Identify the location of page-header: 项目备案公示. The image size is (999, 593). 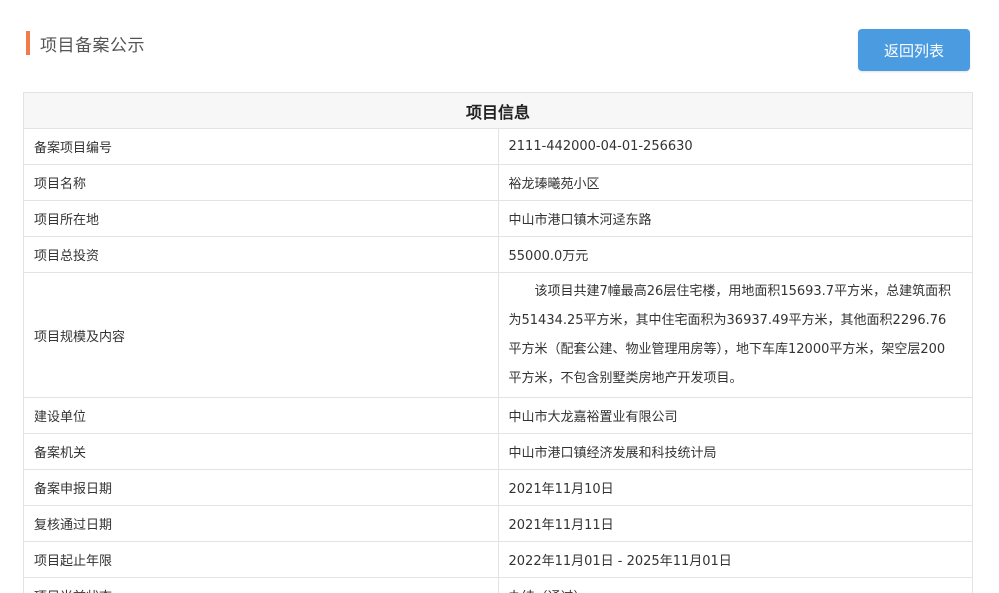
(85, 43).